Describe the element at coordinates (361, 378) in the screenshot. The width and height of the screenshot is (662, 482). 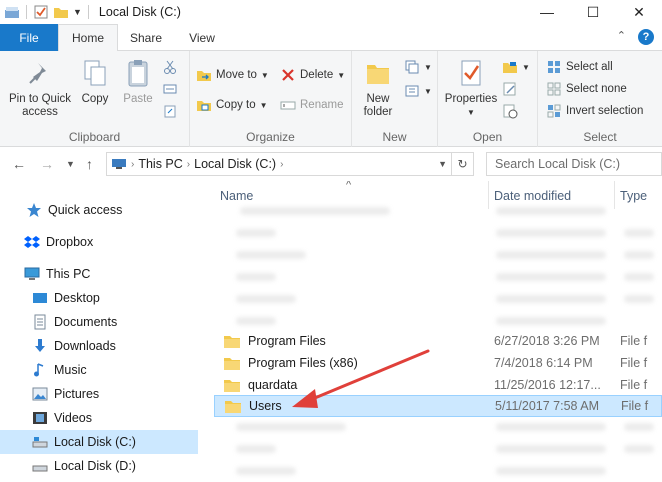
I see `annotation-arrow-icon` at that location.